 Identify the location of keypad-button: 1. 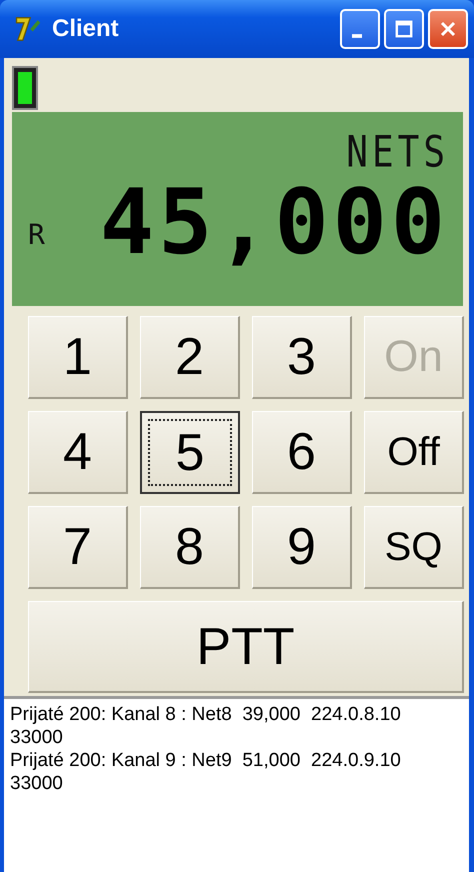
(78, 357).